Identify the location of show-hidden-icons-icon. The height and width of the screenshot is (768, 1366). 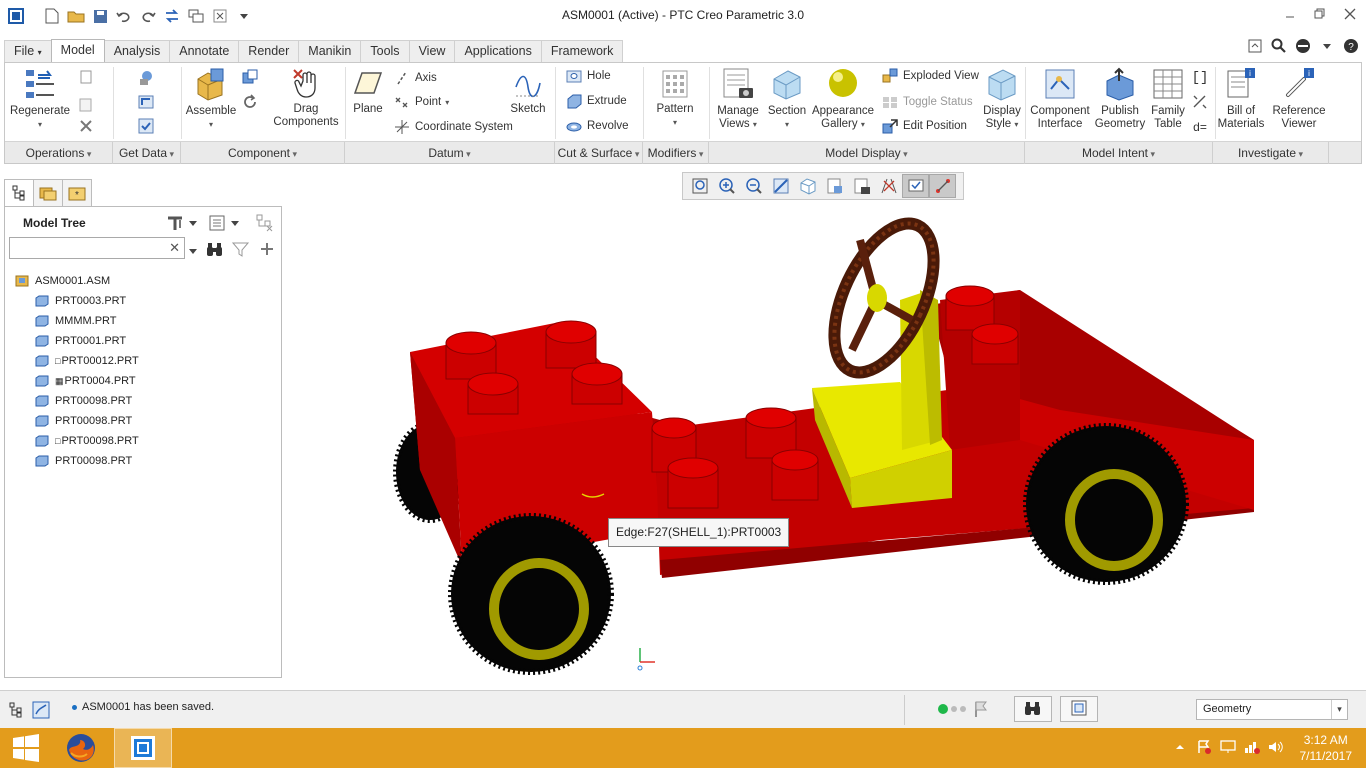
(1180, 747).